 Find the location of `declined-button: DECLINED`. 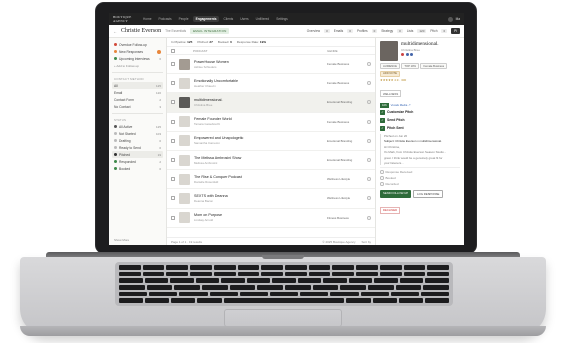

declined-button: DECLINED is located at coordinates (390, 210).